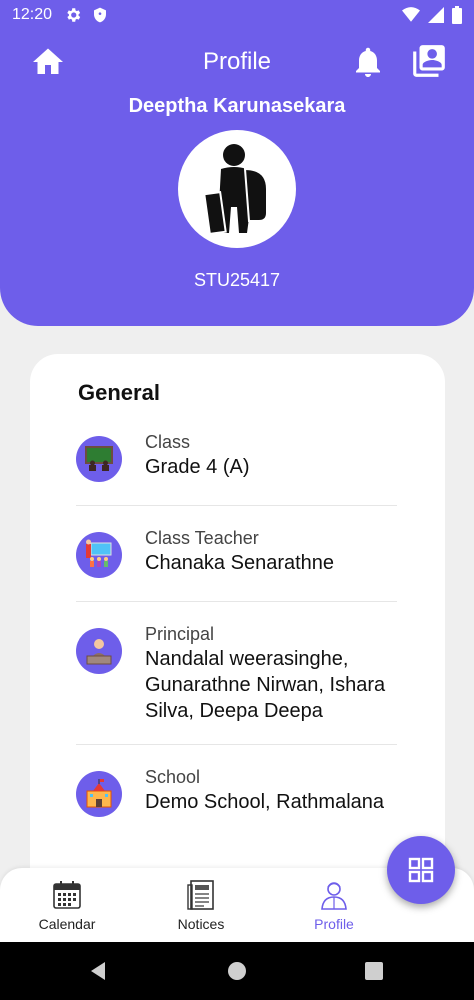 The image size is (474, 1000). What do you see at coordinates (32, 14) in the screenshot?
I see `status-time: 12:20` at bounding box center [32, 14].